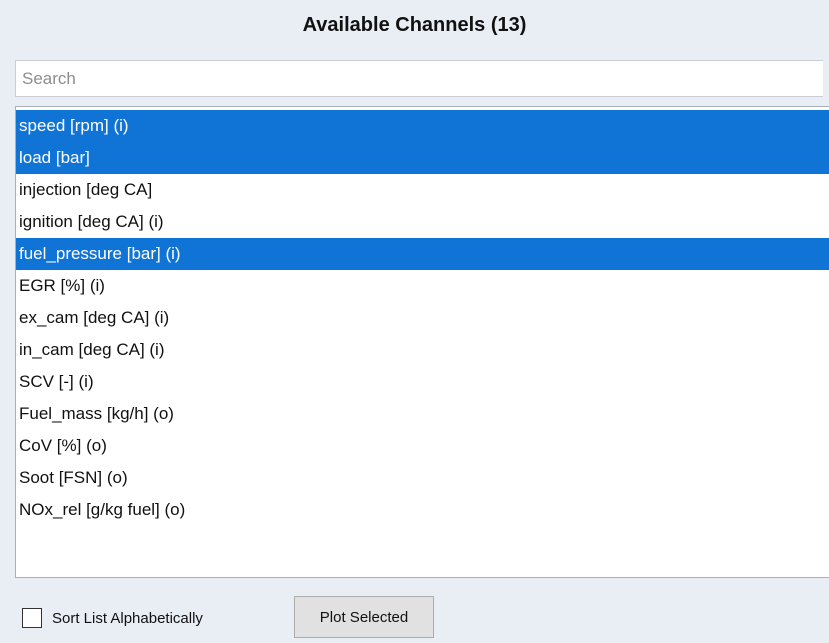  I want to click on list-item-injection: injection [deg CA], so click(422, 190).